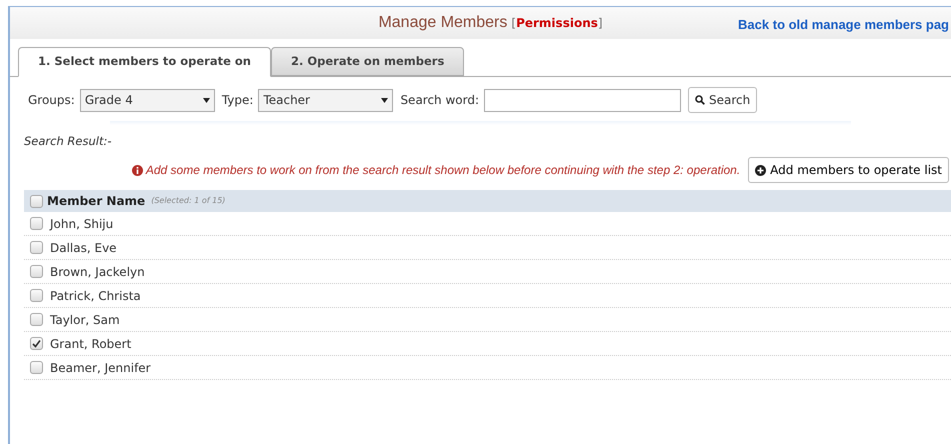 The width and height of the screenshot is (951, 444). What do you see at coordinates (443, 171) in the screenshot?
I see `info-message: Add some members to work on from the search result shown below before continuing with the step 2: operation.` at bounding box center [443, 171].